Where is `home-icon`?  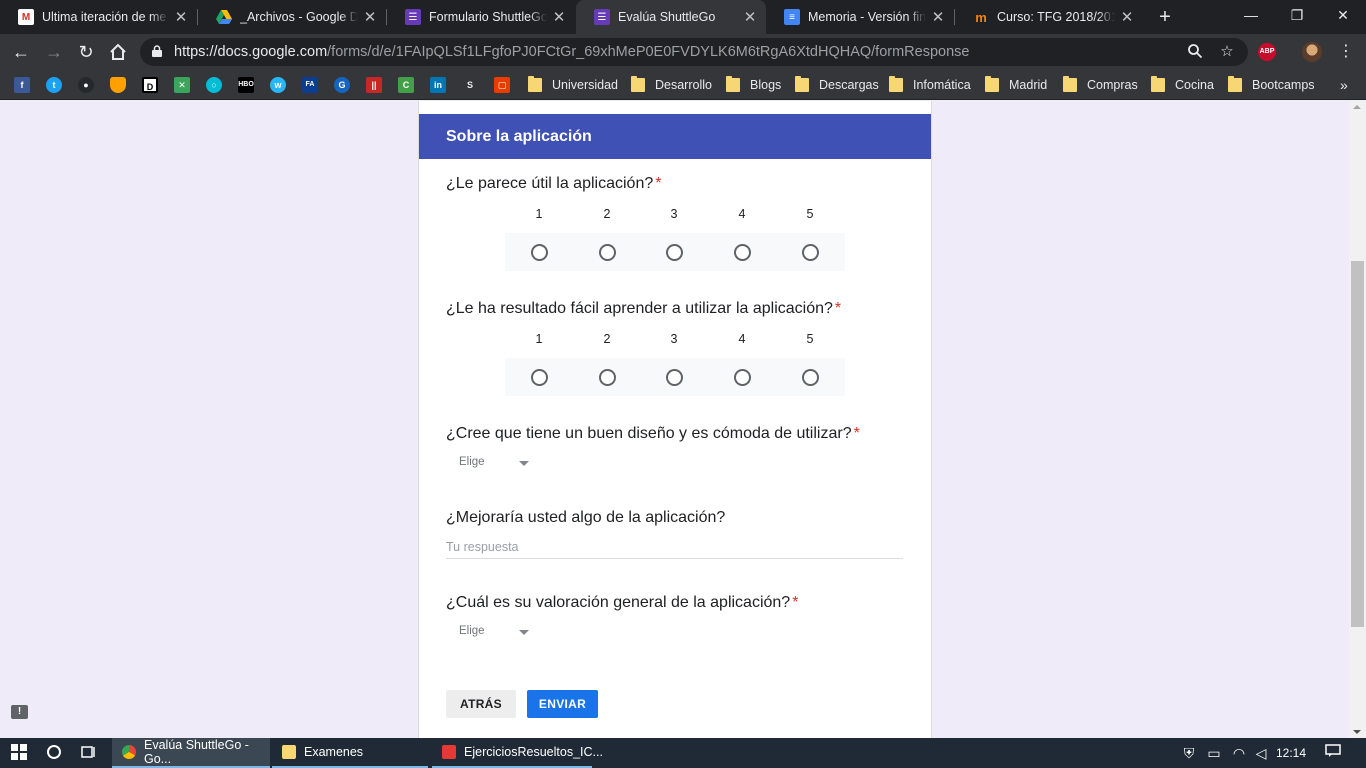
home-icon is located at coordinates (118, 52).